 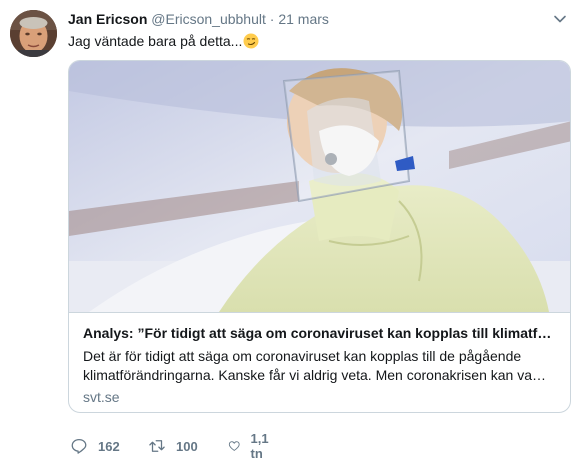 I want to click on retweet-icon, so click(x=157, y=446).